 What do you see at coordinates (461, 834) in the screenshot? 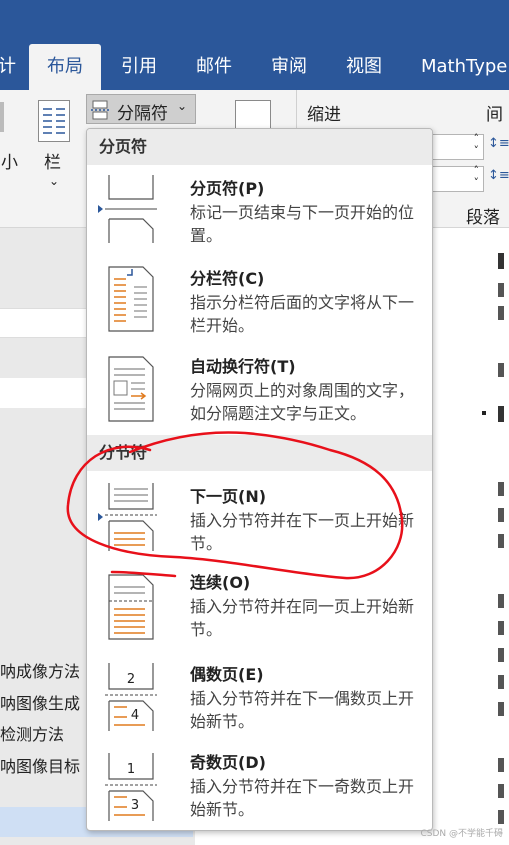
I see `watermark: CSDN @不学能千碍` at bounding box center [461, 834].